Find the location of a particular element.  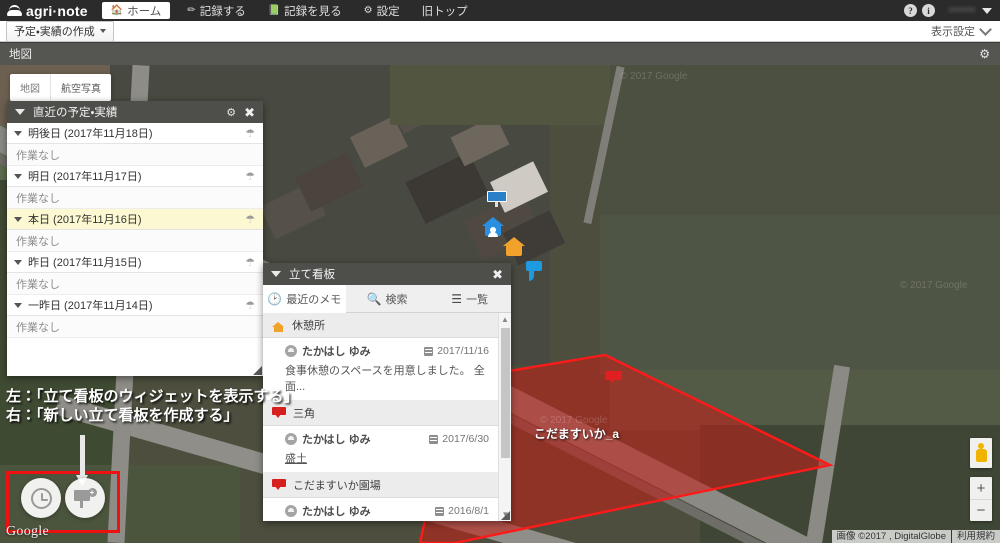

signboard-widget-header: 立て看板 ✖ is located at coordinates (387, 274).